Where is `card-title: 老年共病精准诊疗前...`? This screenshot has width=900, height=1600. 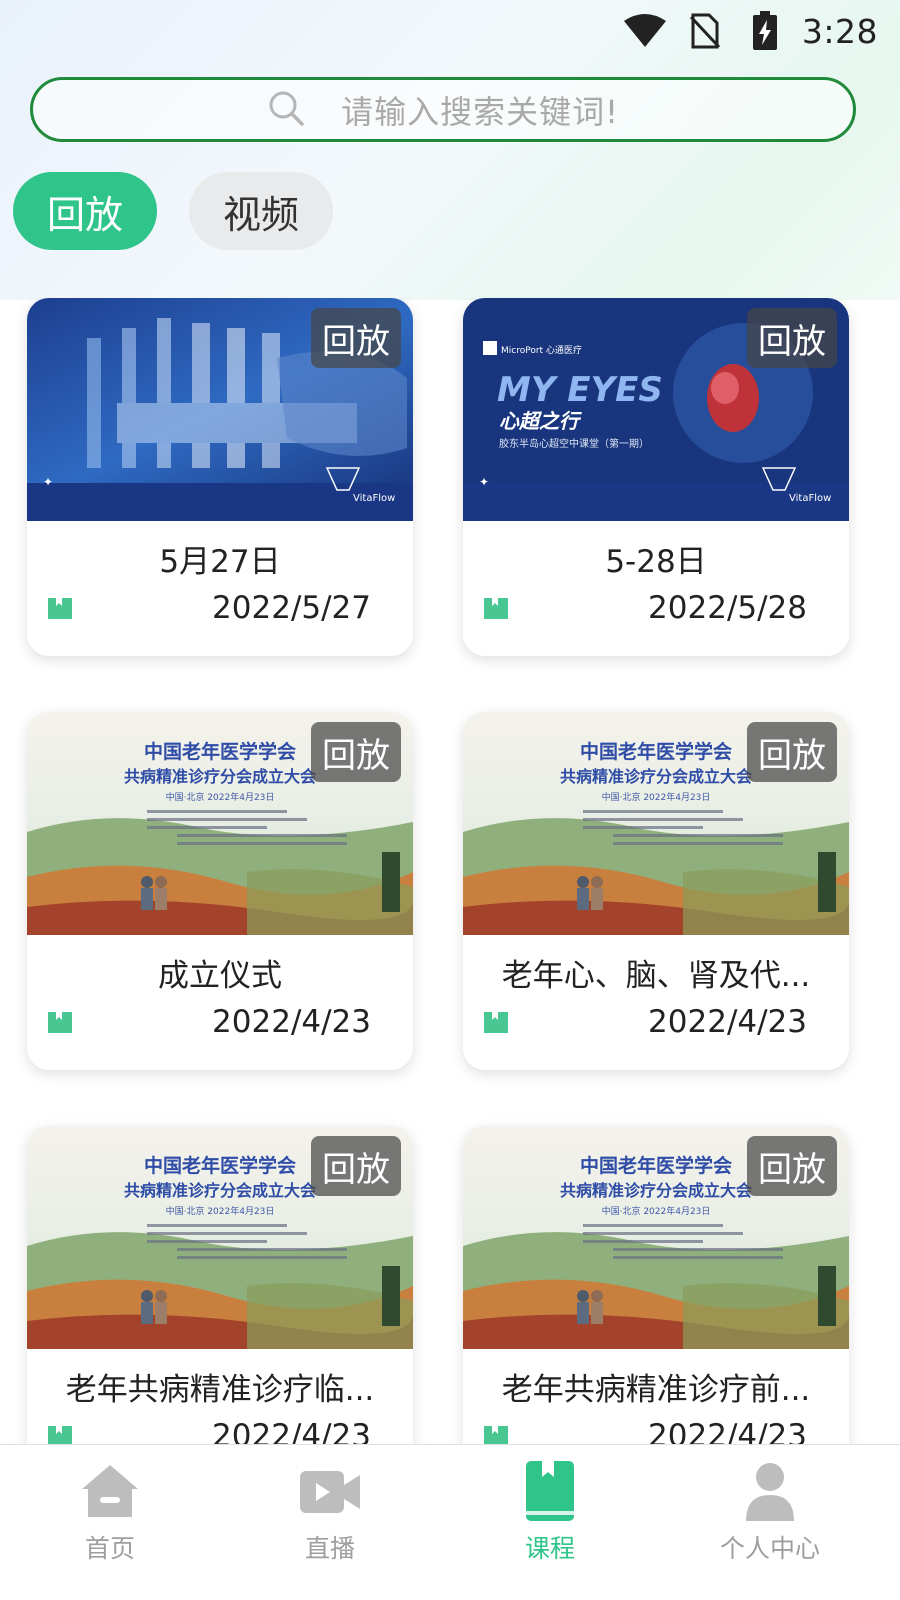 card-title: 老年共病精准诊疗前... is located at coordinates (656, 1390).